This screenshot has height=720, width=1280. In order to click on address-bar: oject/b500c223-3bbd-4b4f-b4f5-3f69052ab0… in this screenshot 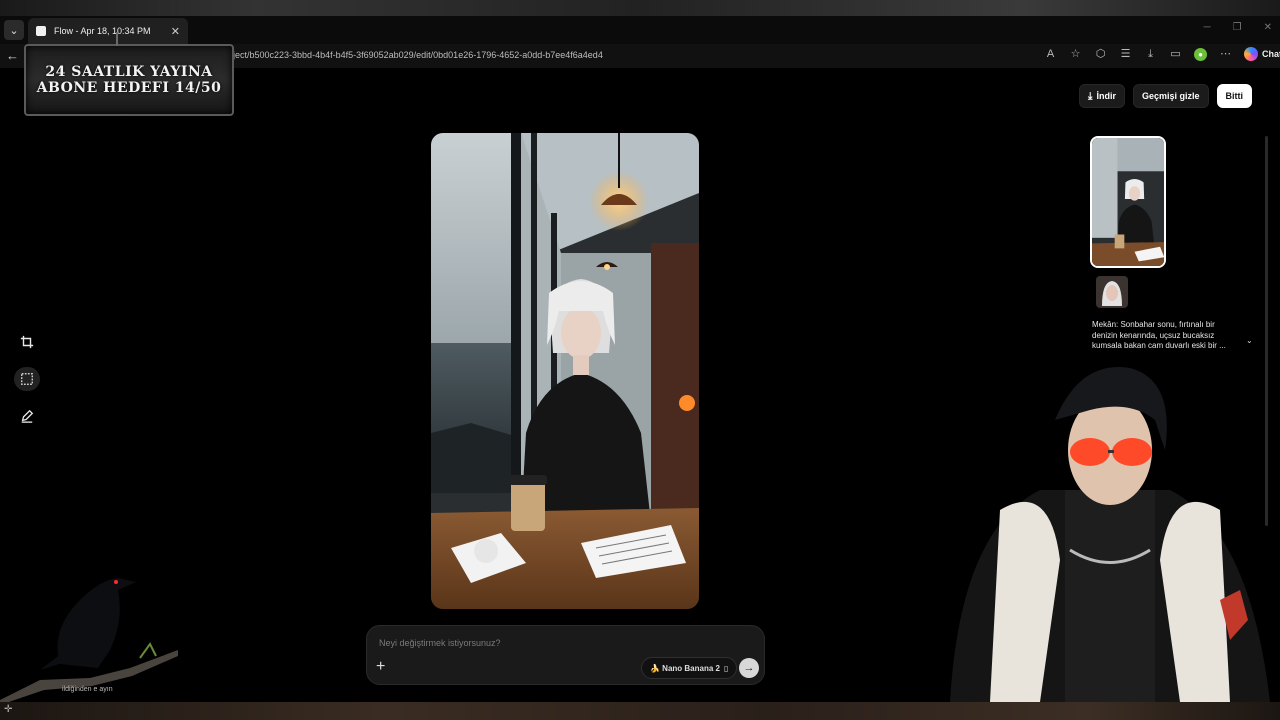, I will do `click(635, 56)`.